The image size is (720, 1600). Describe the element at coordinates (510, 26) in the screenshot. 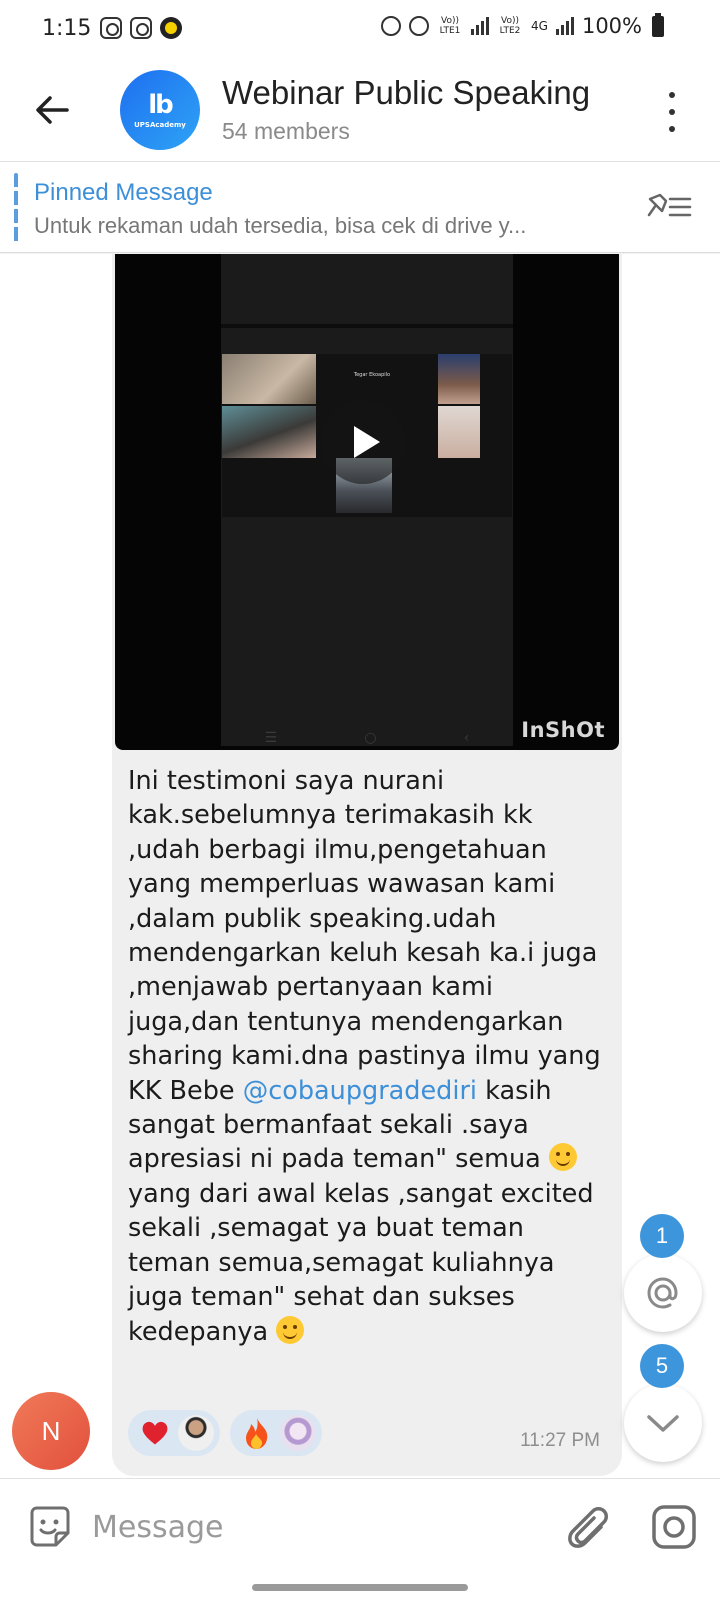

I see `sim2-label: Vo)) LTE2` at that location.